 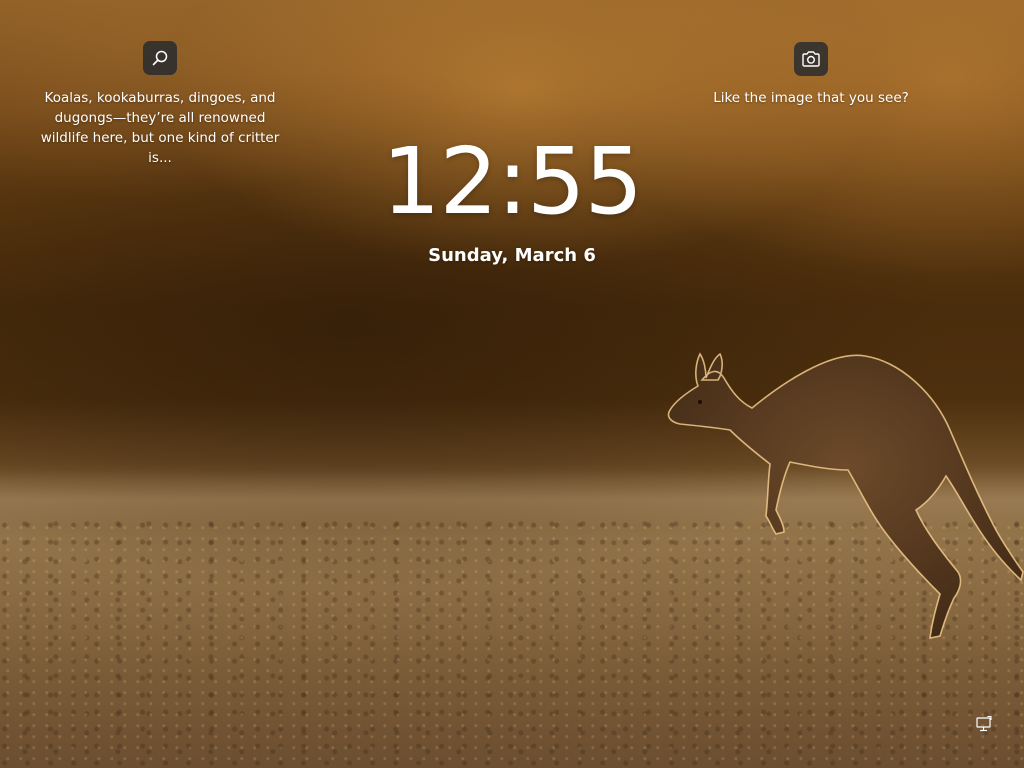 I want to click on network-button, so click(x=984, y=726).